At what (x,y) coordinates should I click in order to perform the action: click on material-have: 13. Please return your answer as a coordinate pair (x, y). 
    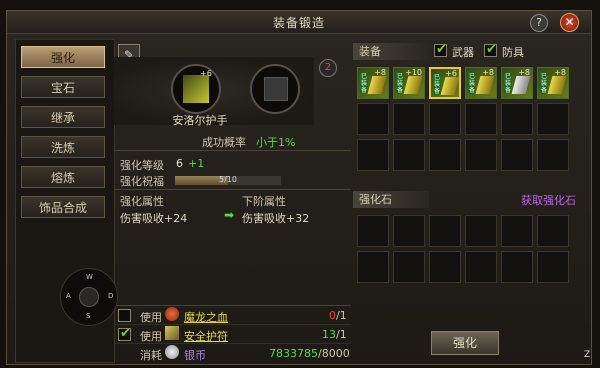
    Looking at the image, I should click on (329, 334).